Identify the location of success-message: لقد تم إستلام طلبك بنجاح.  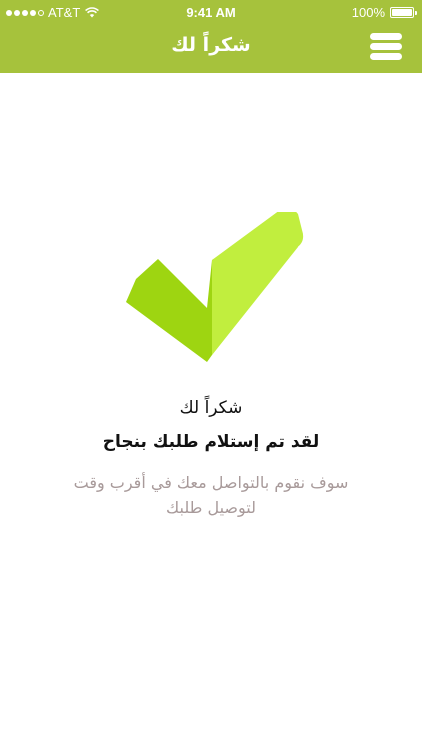
(211, 442).